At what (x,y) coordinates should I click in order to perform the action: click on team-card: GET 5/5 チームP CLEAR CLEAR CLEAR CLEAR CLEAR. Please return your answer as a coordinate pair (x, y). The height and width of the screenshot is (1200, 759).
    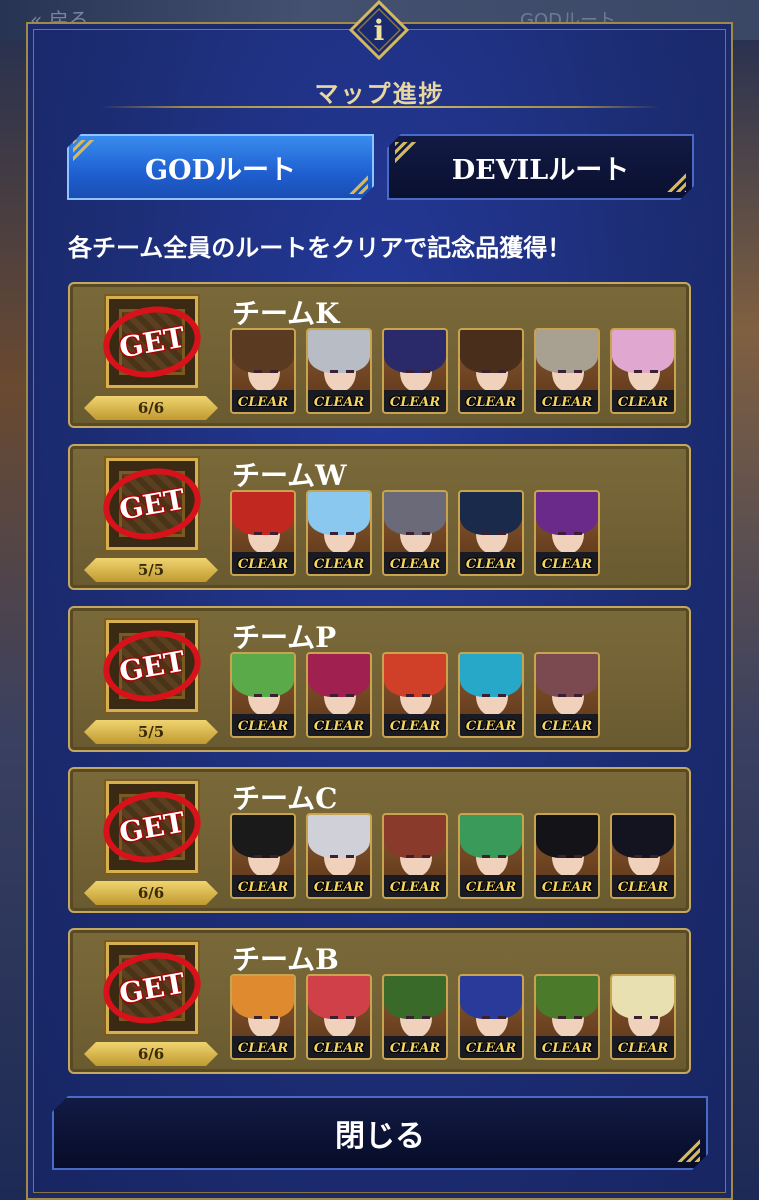
    Looking at the image, I should click on (379, 679).